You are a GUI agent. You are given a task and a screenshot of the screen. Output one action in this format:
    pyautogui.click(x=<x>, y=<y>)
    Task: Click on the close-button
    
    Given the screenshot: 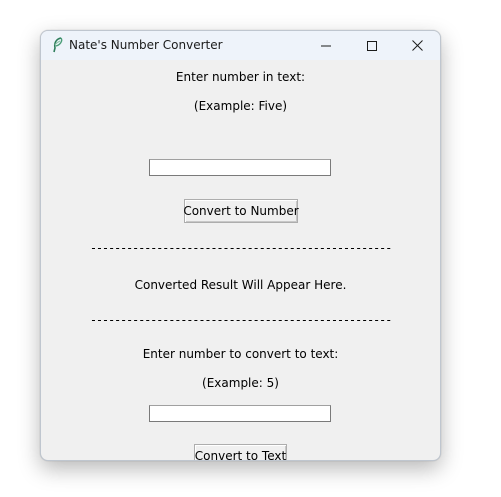 What is the action you would take?
    pyautogui.click(x=417, y=45)
    